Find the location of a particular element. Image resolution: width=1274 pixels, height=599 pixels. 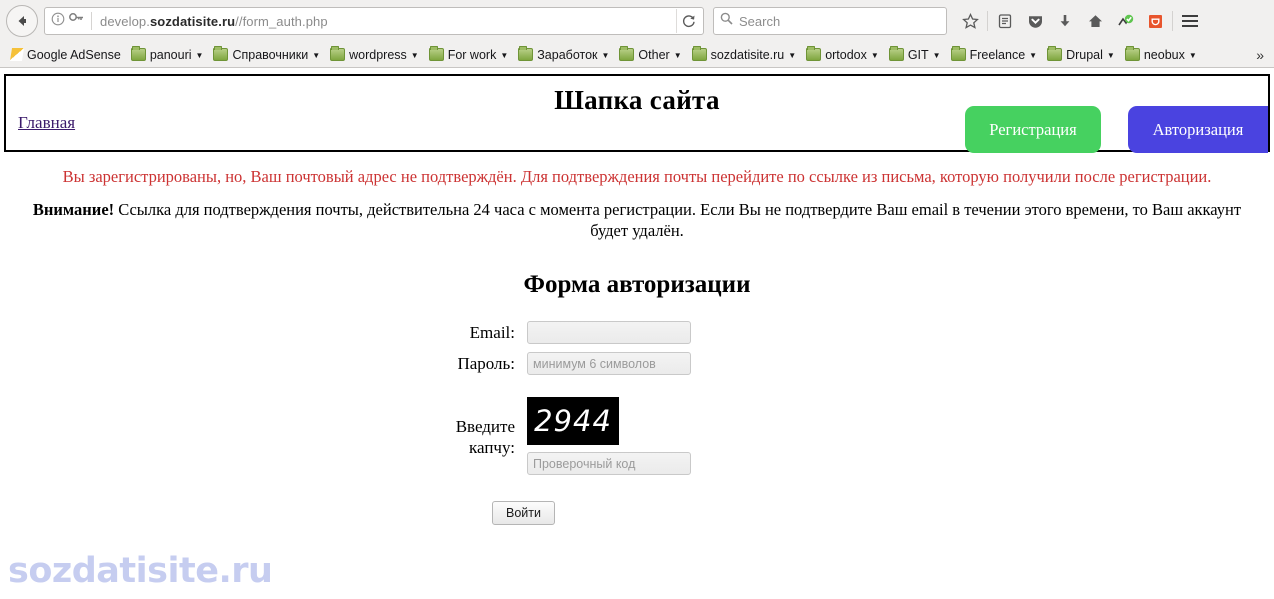

reload-button is located at coordinates (688, 21).